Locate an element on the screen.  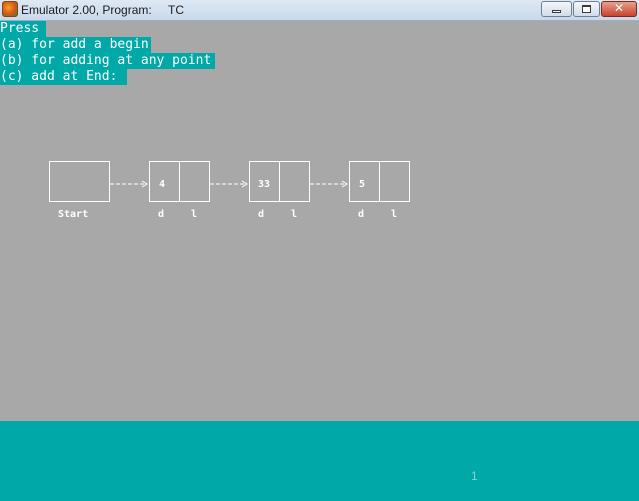
node-2-data-cell: 33 is located at coordinates (264, 181).